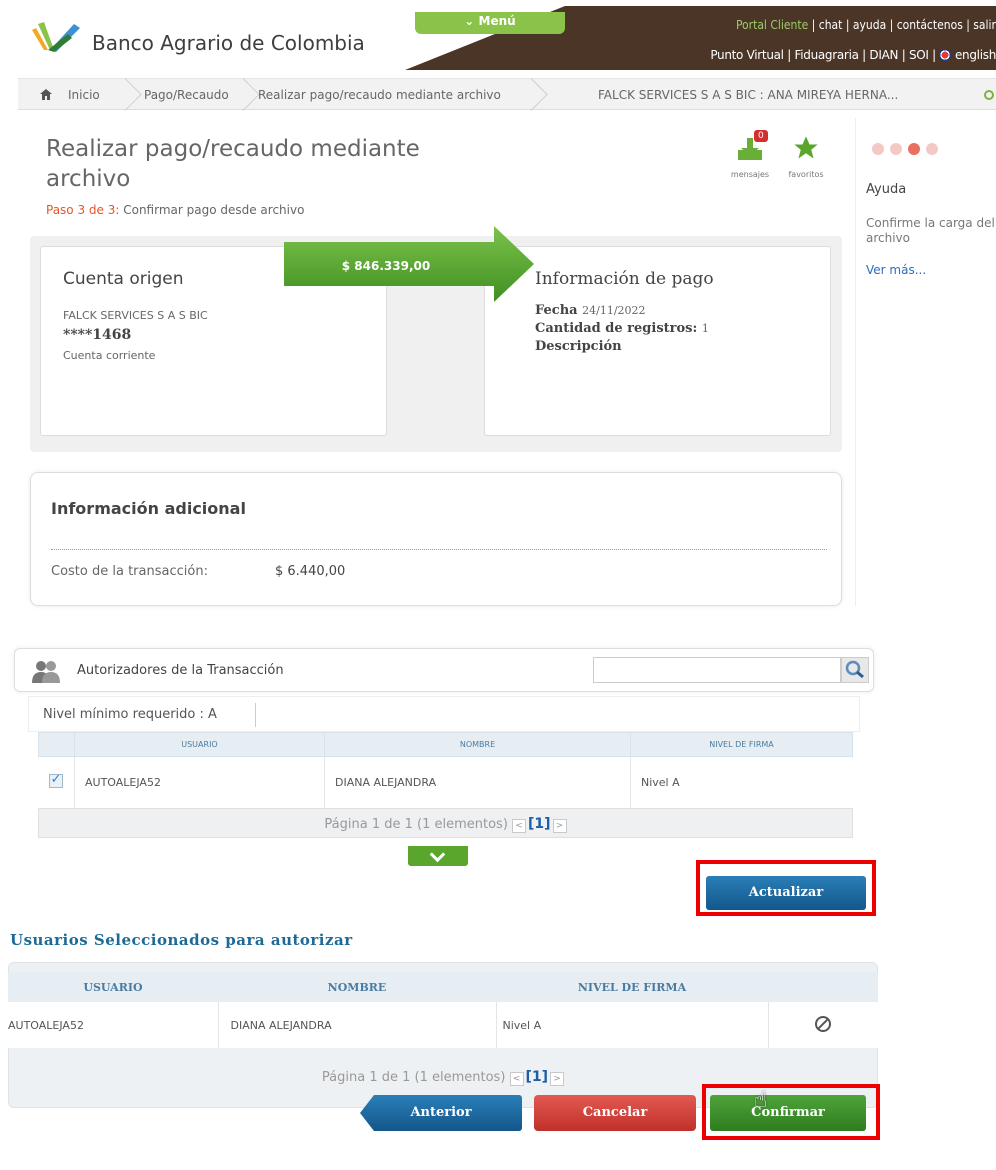 Image resolution: width=996 pixels, height=1170 pixels. What do you see at coordinates (973, 55) in the screenshot?
I see `english-link: english` at bounding box center [973, 55].